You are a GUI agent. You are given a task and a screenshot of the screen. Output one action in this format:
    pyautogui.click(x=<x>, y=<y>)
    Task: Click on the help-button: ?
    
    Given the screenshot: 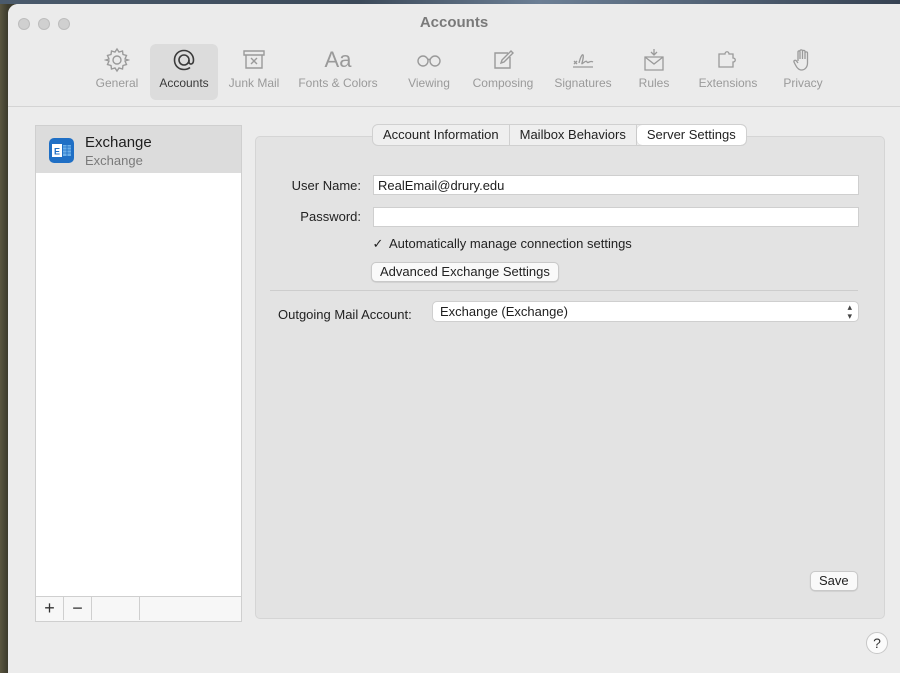 What is the action you would take?
    pyautogui.click(x=877, y=643)
    